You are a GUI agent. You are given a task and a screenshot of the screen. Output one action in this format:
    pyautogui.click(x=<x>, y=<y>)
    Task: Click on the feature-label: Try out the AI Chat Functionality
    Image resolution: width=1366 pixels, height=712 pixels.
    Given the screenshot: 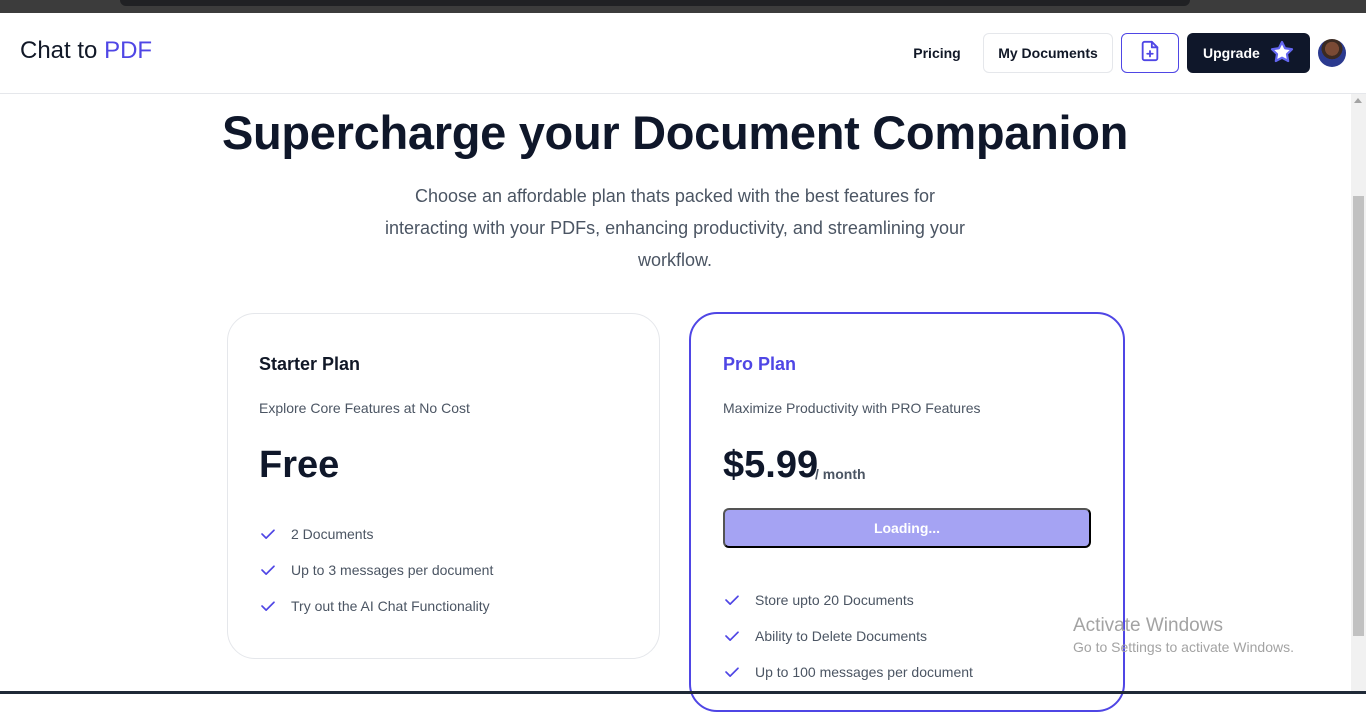 What is the action you would take?
    pyautogui.click(x=390, y=606)
    